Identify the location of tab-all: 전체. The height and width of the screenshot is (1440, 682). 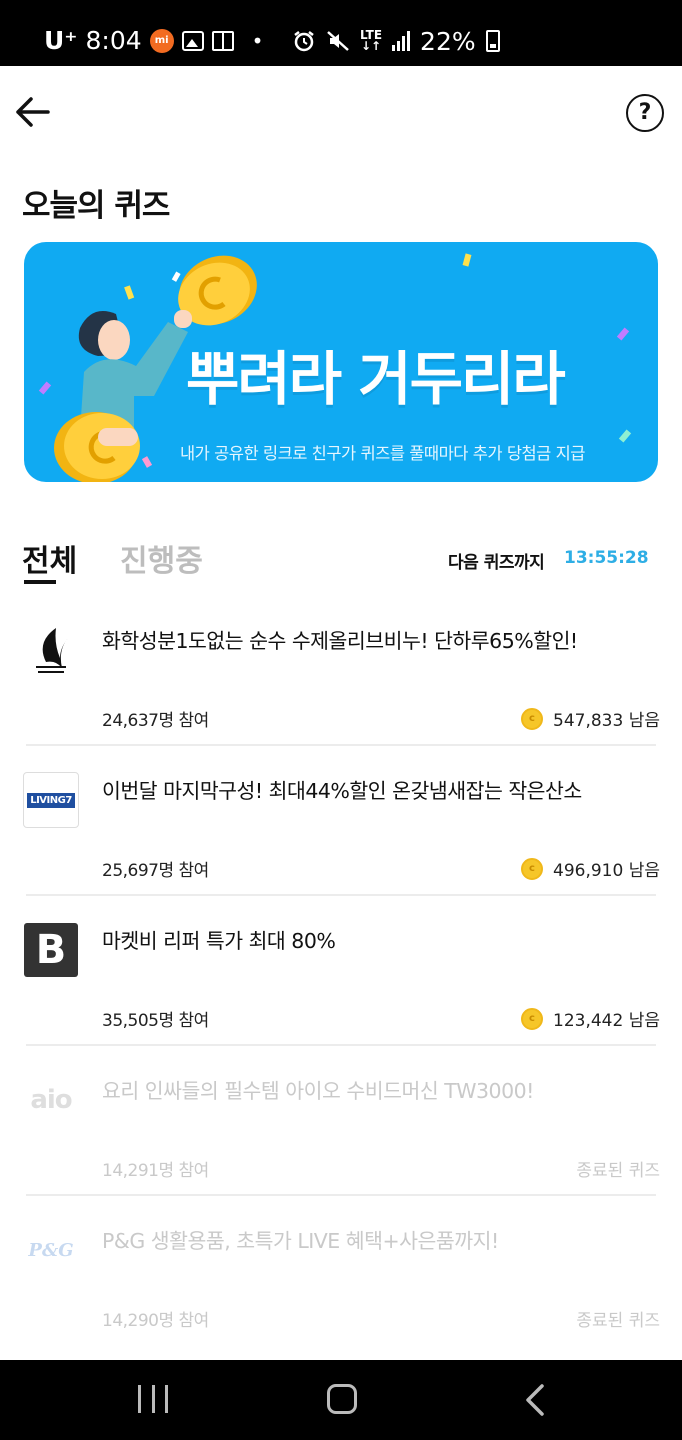
(49, 558).